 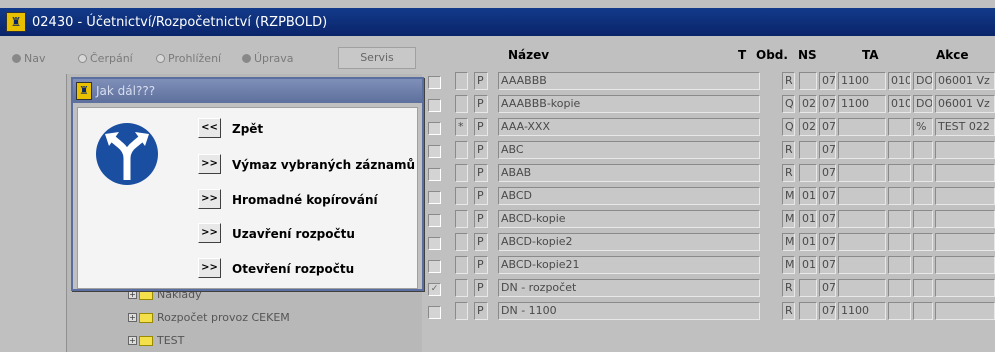 What do you see at coordinates (629, 288) in the screenshot?
I see `cell-nazev: DN - rozpočet` at bounding box center [629, 288].